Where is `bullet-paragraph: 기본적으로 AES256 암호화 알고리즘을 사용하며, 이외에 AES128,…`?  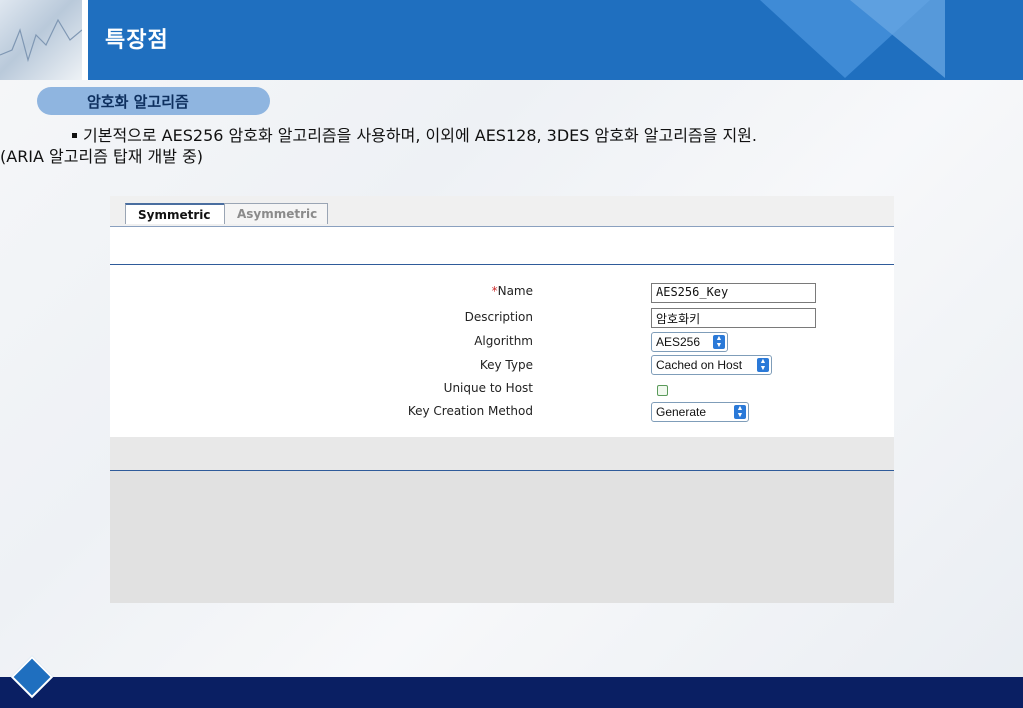
bullet-paragraph: 기본적으로 AES256 암호화 알고리즘을 사용하며, 이외에 AES128,… is located at coordinates (485, 146).